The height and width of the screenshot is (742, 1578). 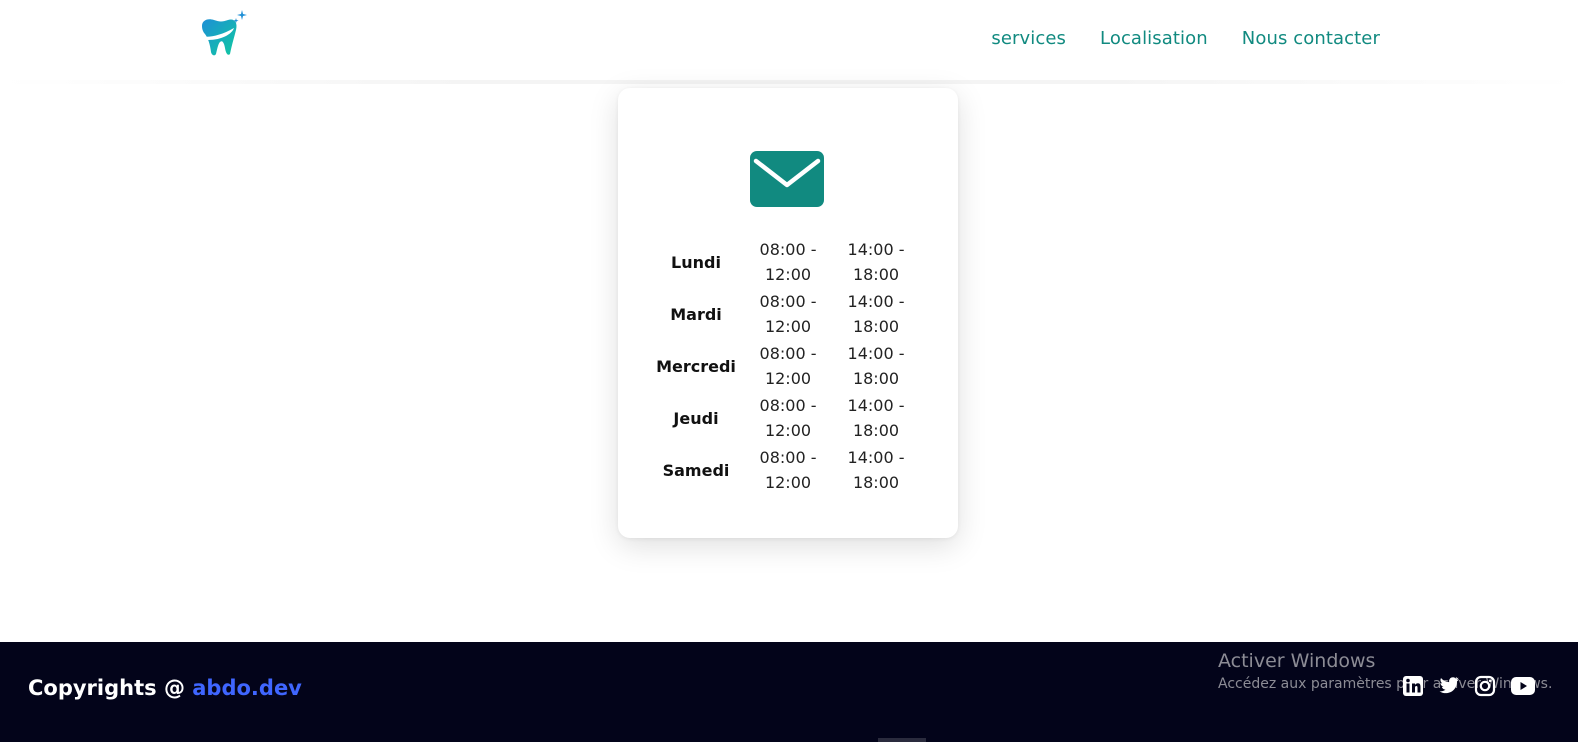 I want to click on envelope-icon, so click(x=787, y=179).